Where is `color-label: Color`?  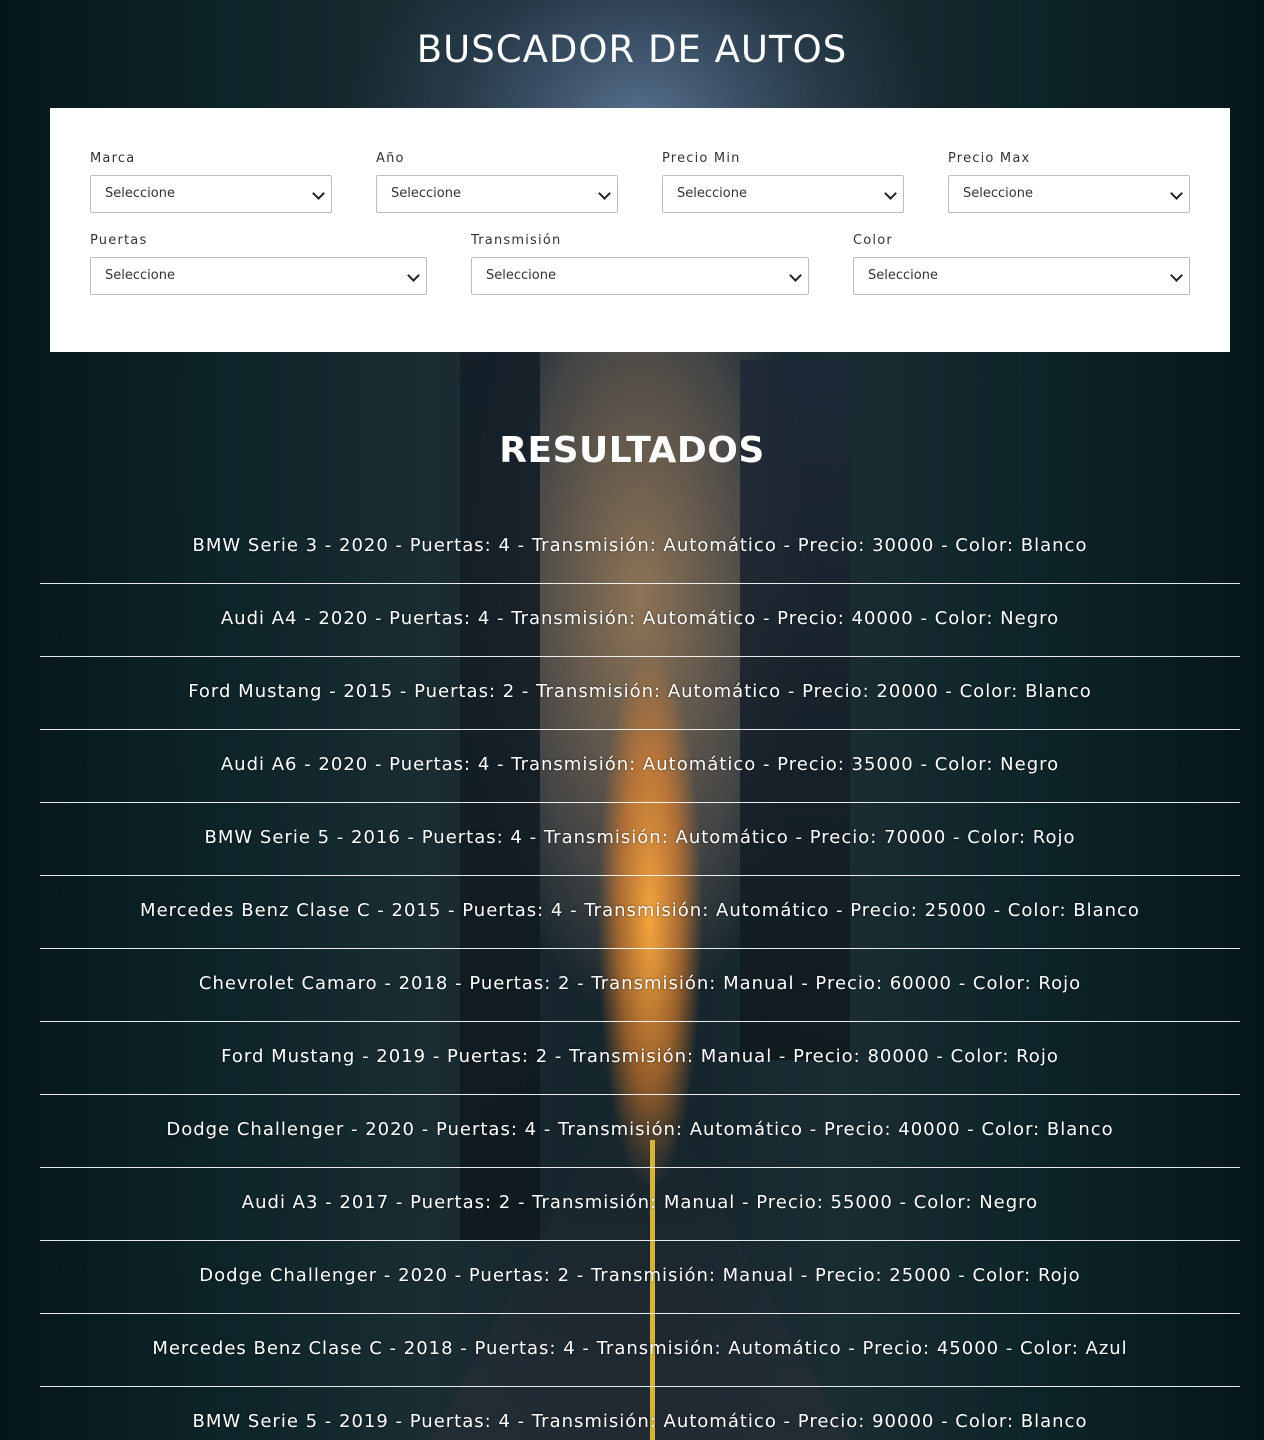
color-label: Color is located at coordinates (873, 240).